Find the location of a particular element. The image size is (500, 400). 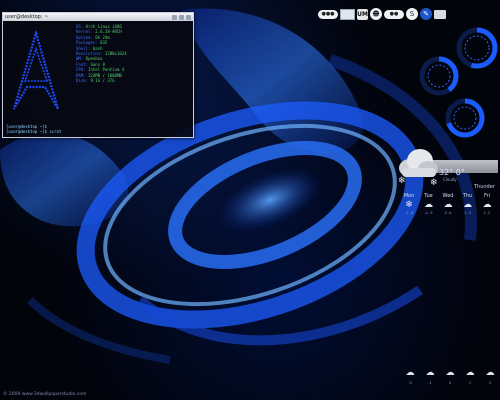

weather-icon: ☁ 2 is located at coordinates (490, 376).